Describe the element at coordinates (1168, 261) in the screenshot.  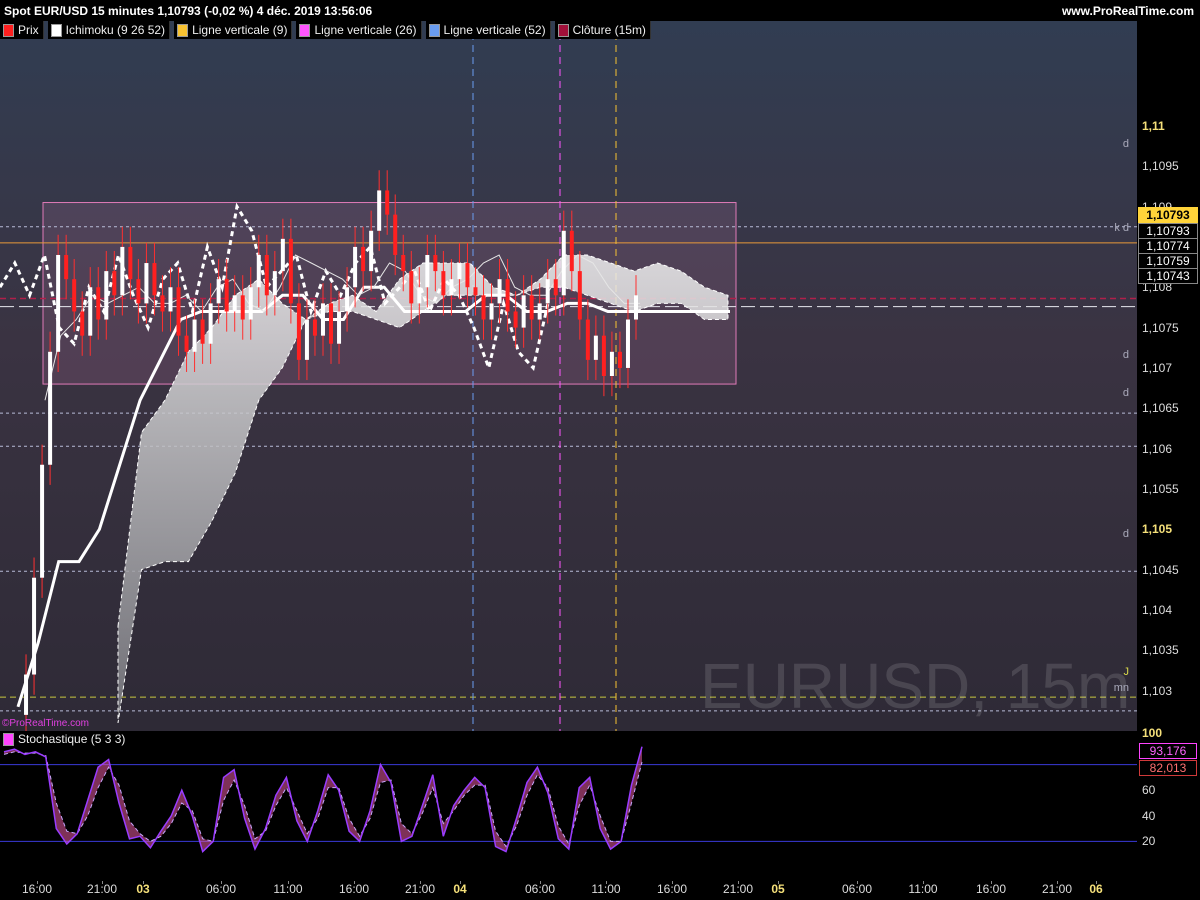
I see `price-tag: 1,10759` at that location.